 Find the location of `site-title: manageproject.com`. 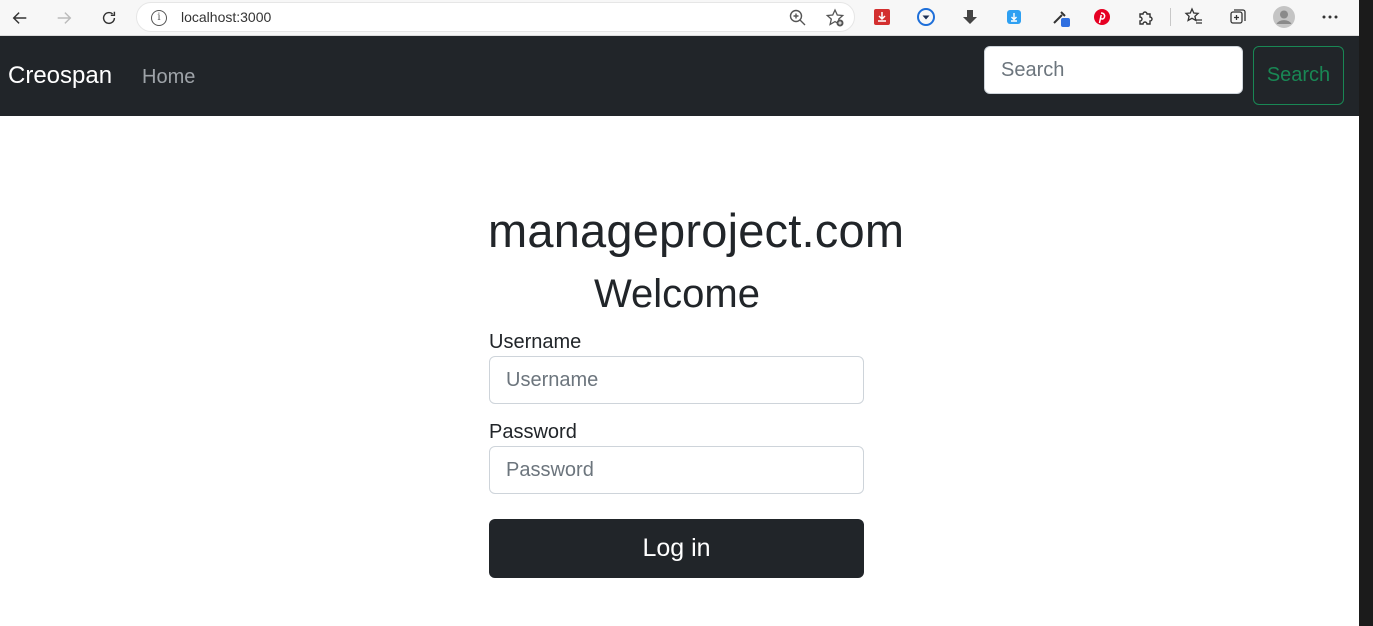

site-title: manageproject.com is located at coordinates (696, 230).